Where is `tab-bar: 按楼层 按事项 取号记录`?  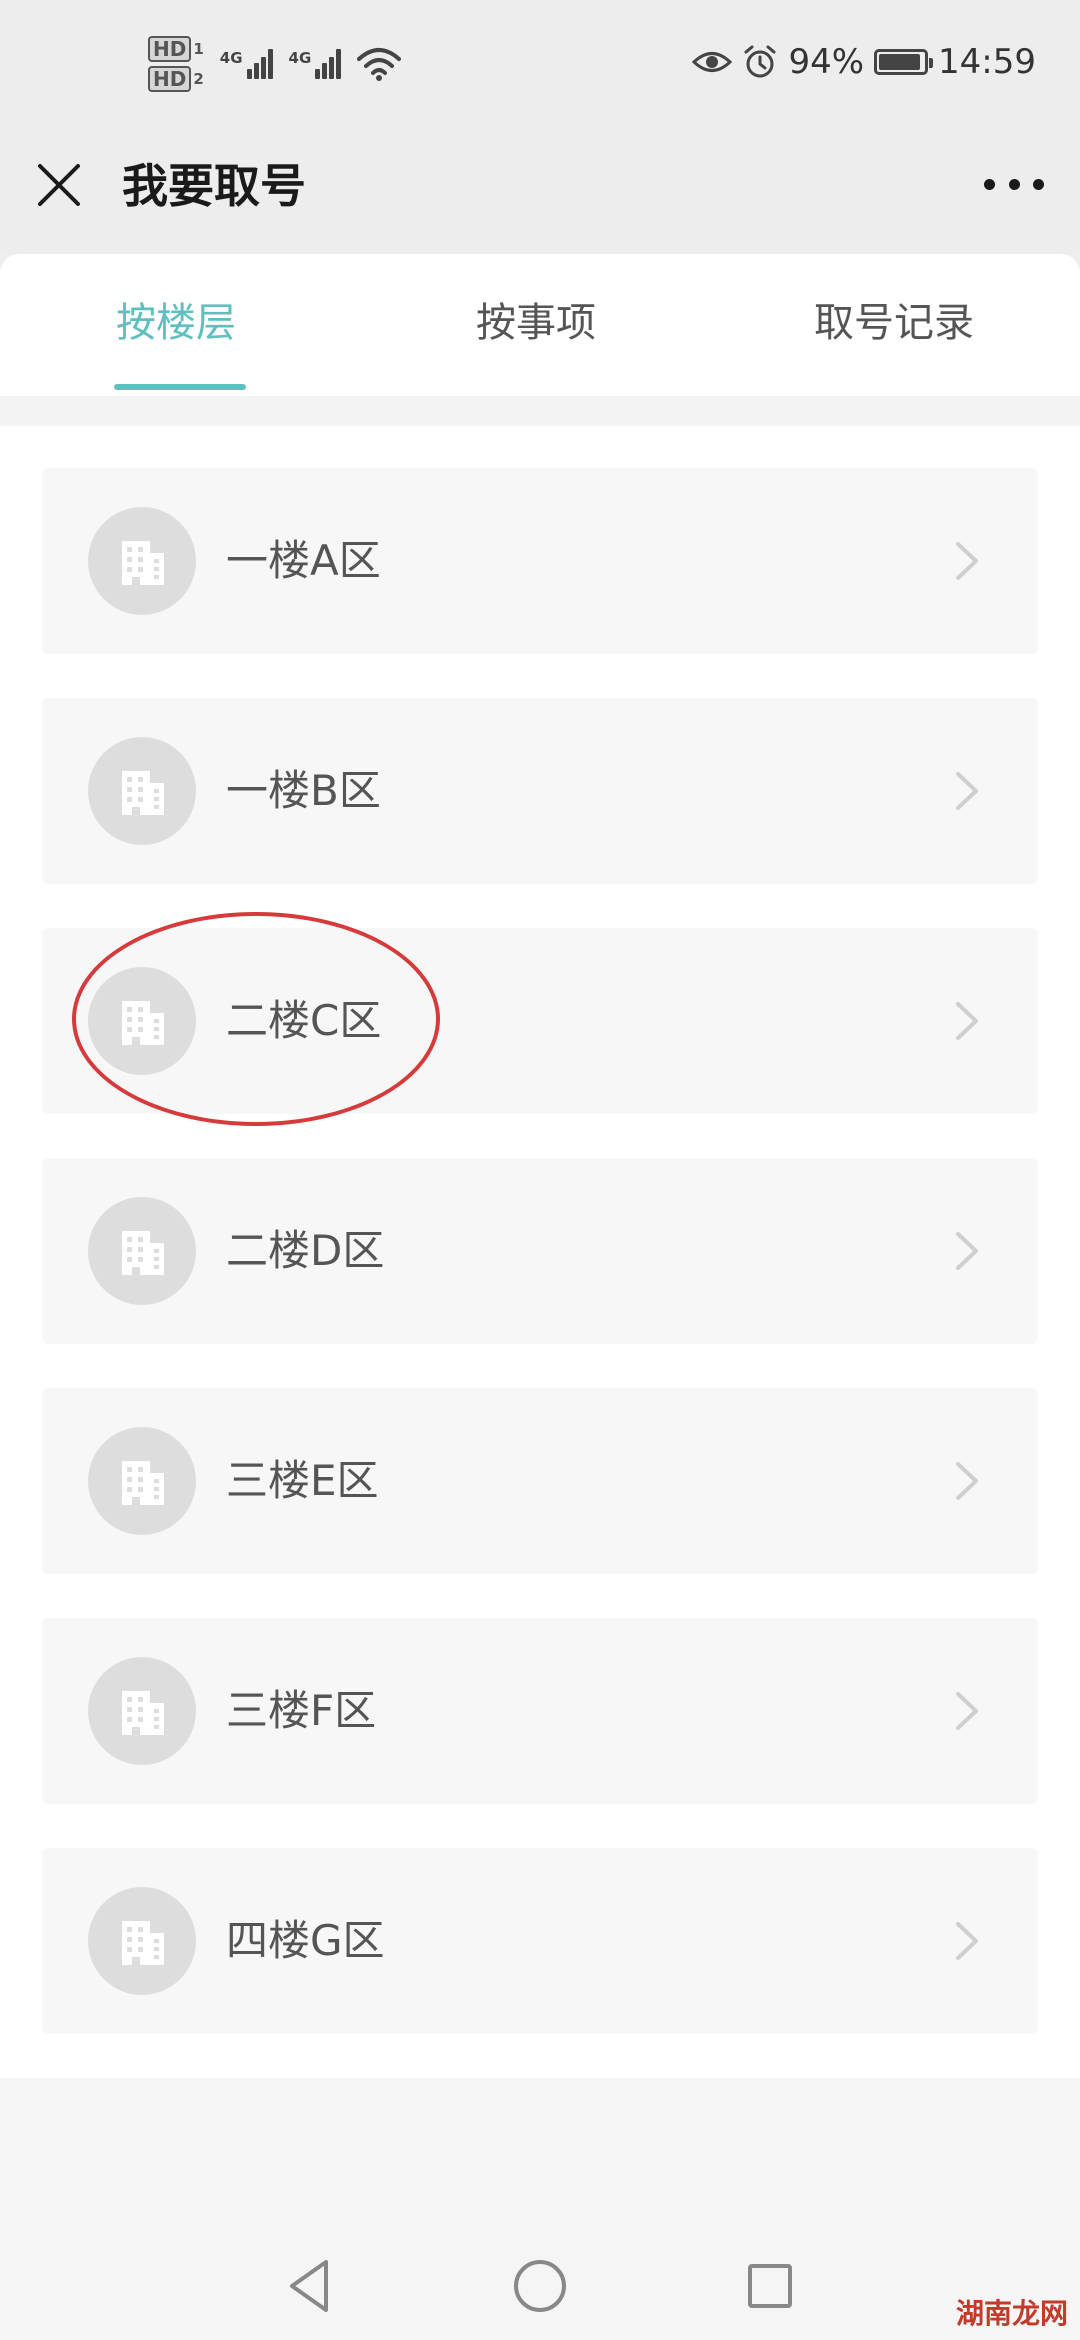
tab-bar: 按楼层 按事项 取号记录 is located at coordinates (540, 325).